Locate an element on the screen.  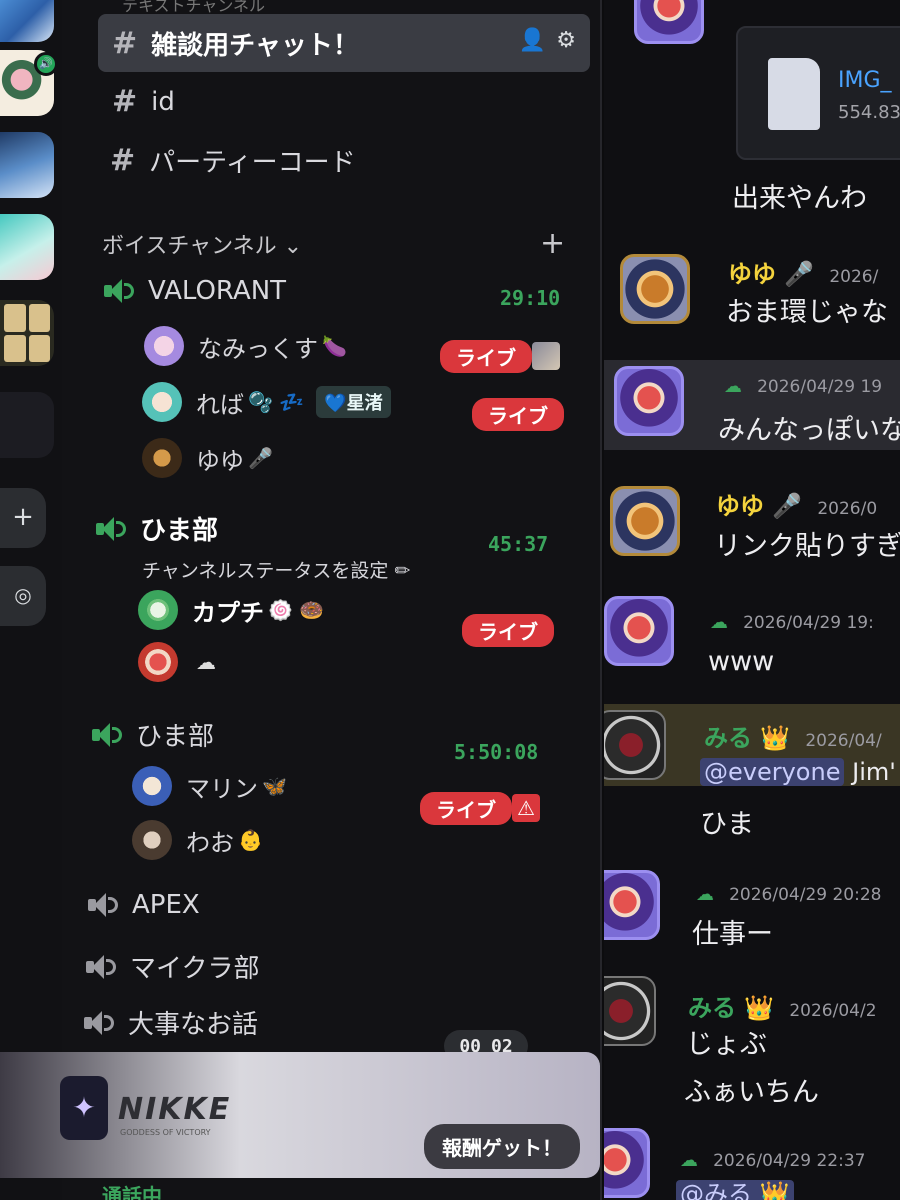
voice-timer: 5:50:08 is located at coordinates (496, 752).